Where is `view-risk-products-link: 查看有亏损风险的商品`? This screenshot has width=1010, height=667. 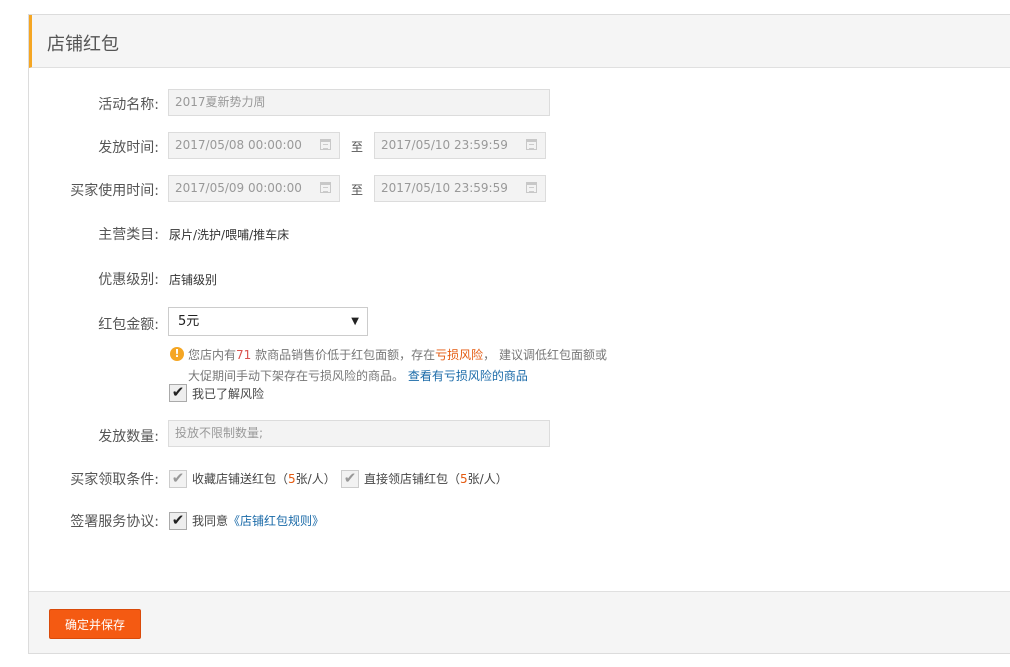 view-risk-products-link: 查看有亏损风险的商品 is located at coordinates (468, 376).